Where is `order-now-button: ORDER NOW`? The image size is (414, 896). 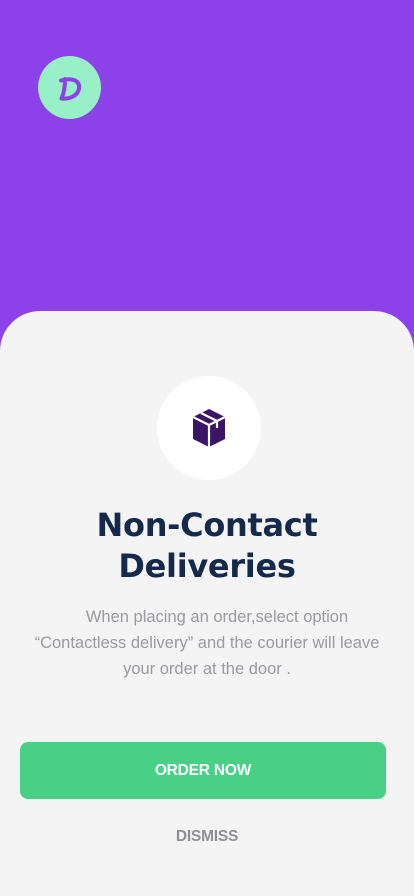 order-now-button: ORDER NOW is located at coordinates (203, 770).